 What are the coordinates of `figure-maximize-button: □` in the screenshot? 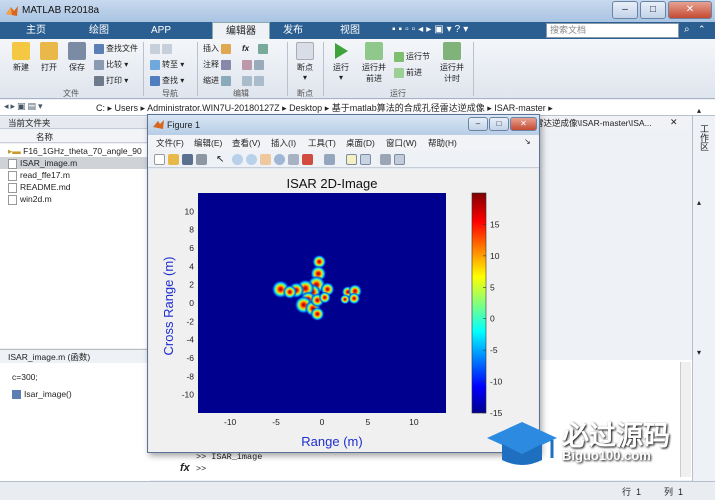 It's located at (499, 124).